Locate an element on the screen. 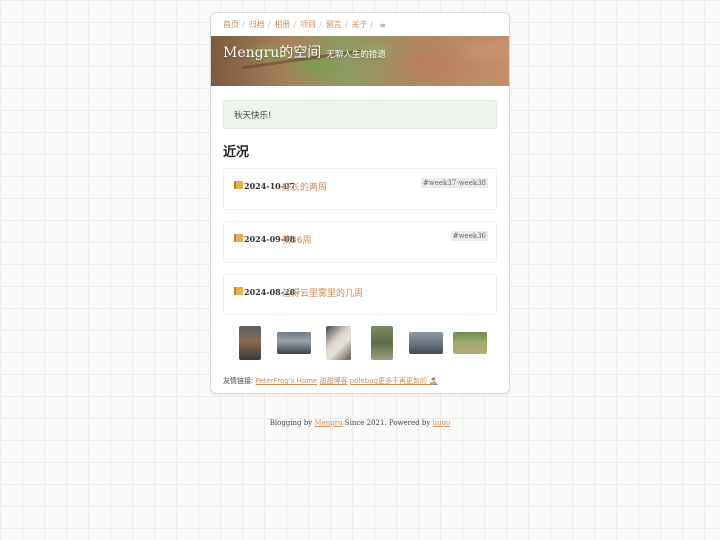 The image size is (720, 540). top-nav: 首页 / 归档 / 相册 / 项目 / 留言 / 关于 / ☕ is located at coordinates (360, 24).